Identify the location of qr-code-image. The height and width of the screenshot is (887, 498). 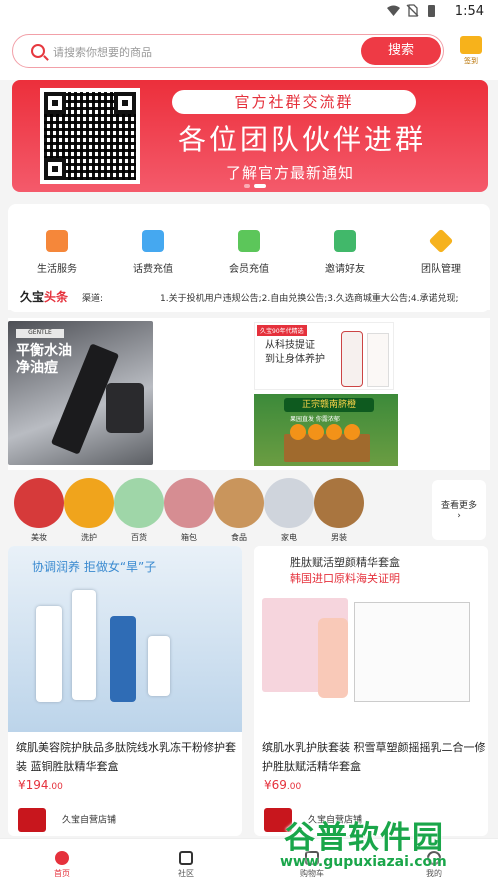
(90, 136).